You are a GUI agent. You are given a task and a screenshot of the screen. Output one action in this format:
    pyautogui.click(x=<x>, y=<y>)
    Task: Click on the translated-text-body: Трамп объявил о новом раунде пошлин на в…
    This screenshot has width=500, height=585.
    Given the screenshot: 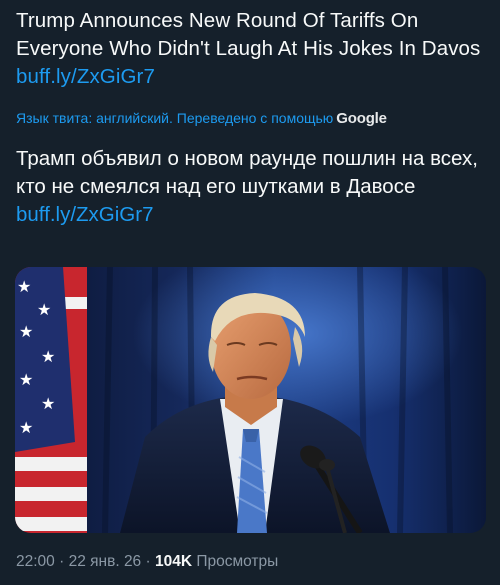 What is the action you would take?
    pyautogui.click(x=247, y=172)
    